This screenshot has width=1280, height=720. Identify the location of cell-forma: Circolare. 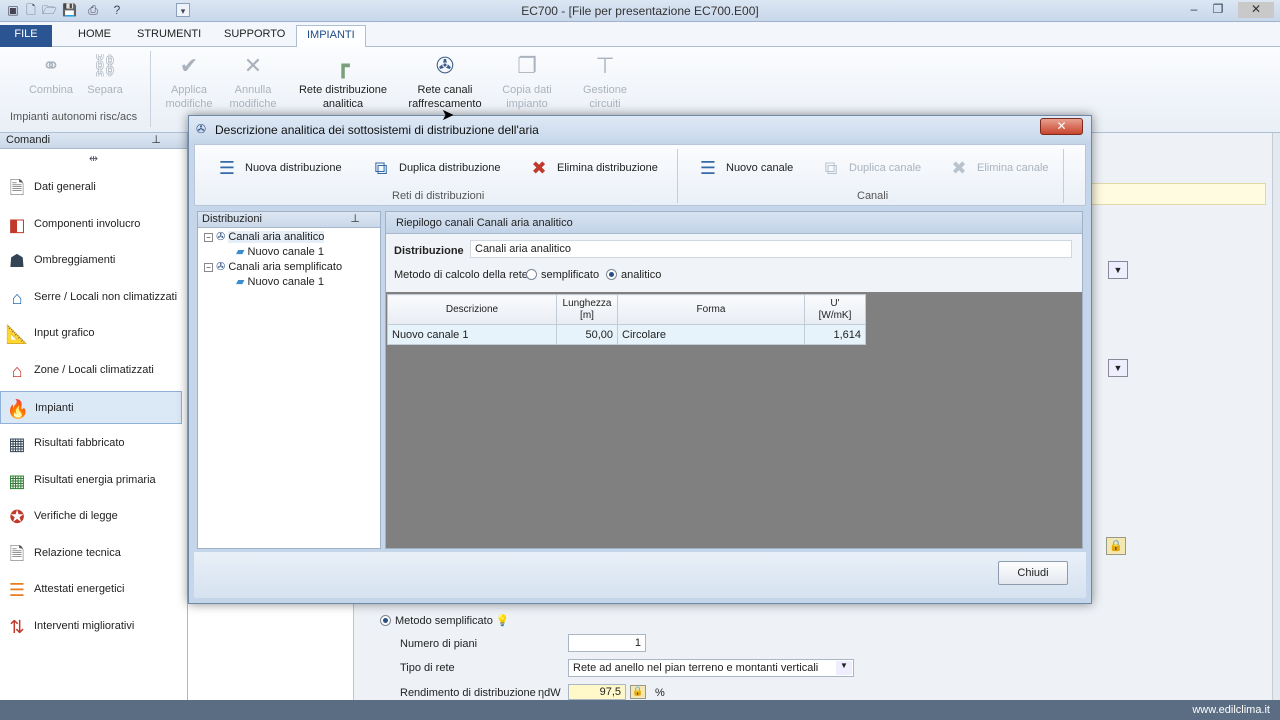
(711, 334).